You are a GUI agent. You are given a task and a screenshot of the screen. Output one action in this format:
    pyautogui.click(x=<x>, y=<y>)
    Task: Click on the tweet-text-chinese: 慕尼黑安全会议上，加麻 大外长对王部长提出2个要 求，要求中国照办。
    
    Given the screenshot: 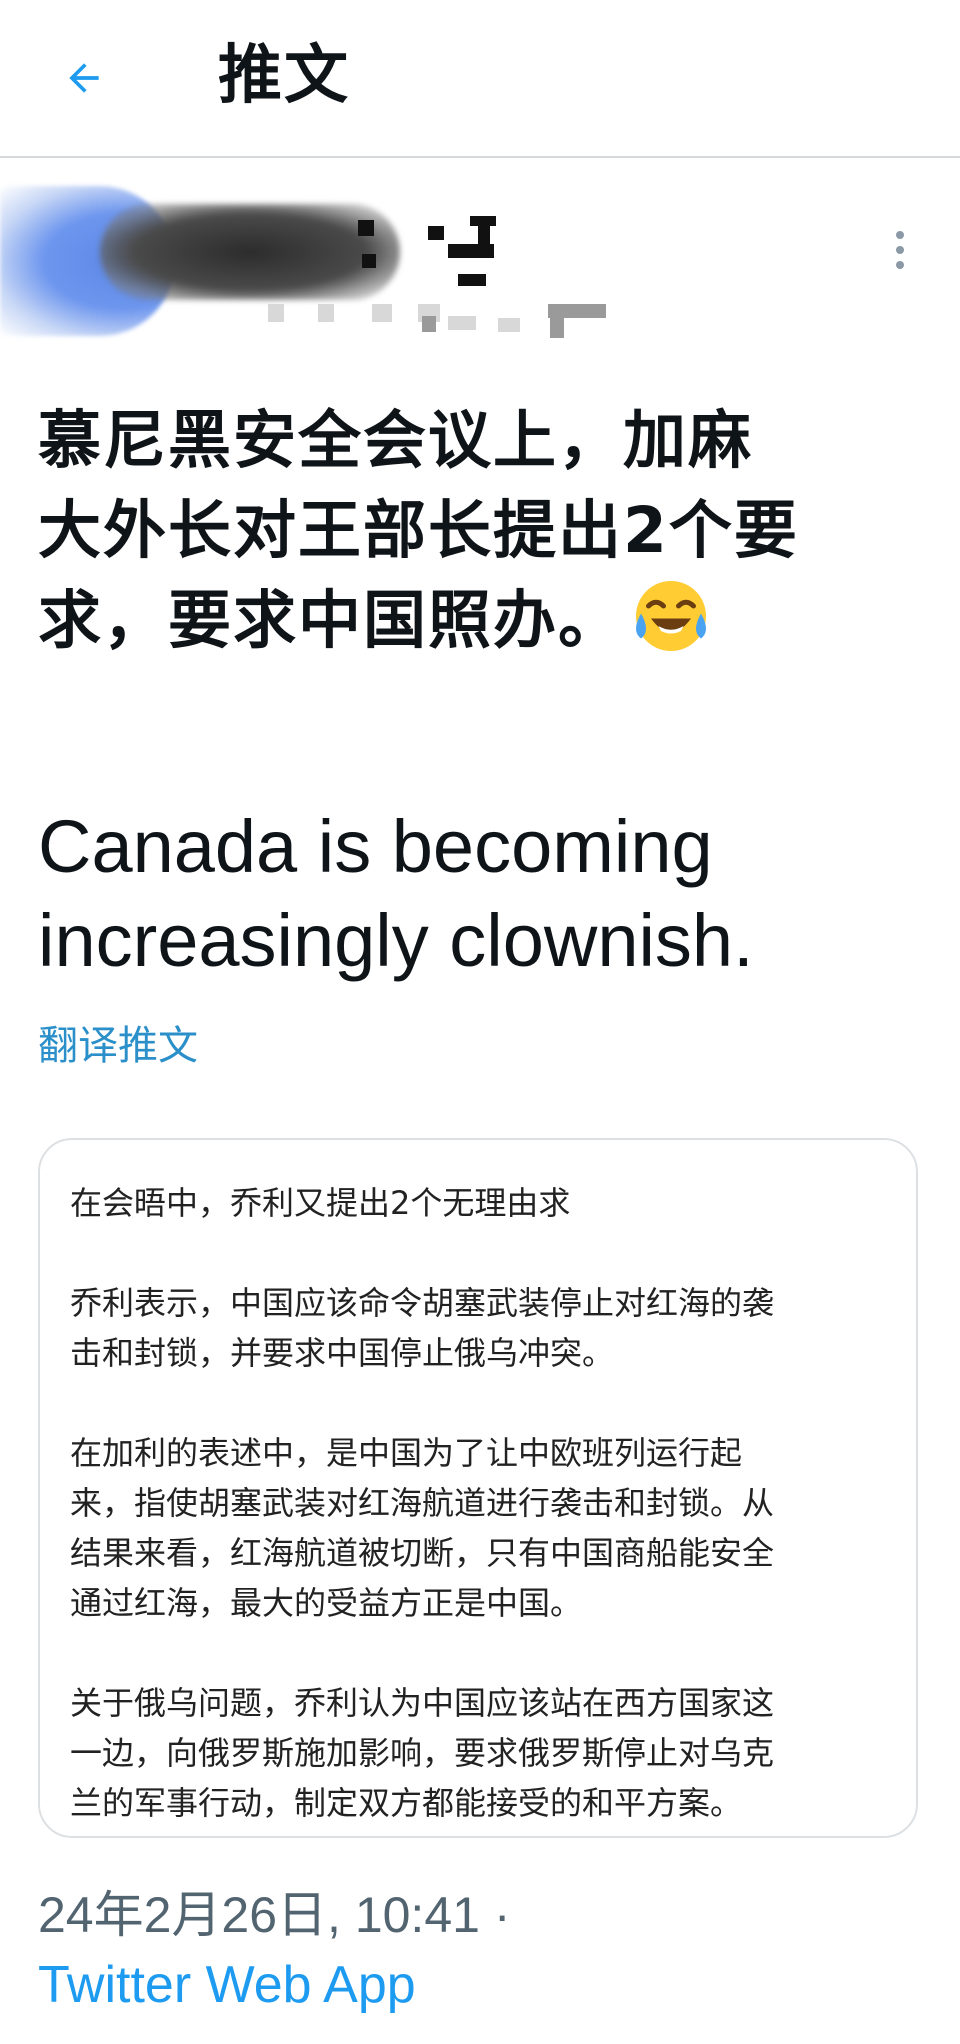 What is the action you would take?
    pyautogui.click(x=483, y=531)
    